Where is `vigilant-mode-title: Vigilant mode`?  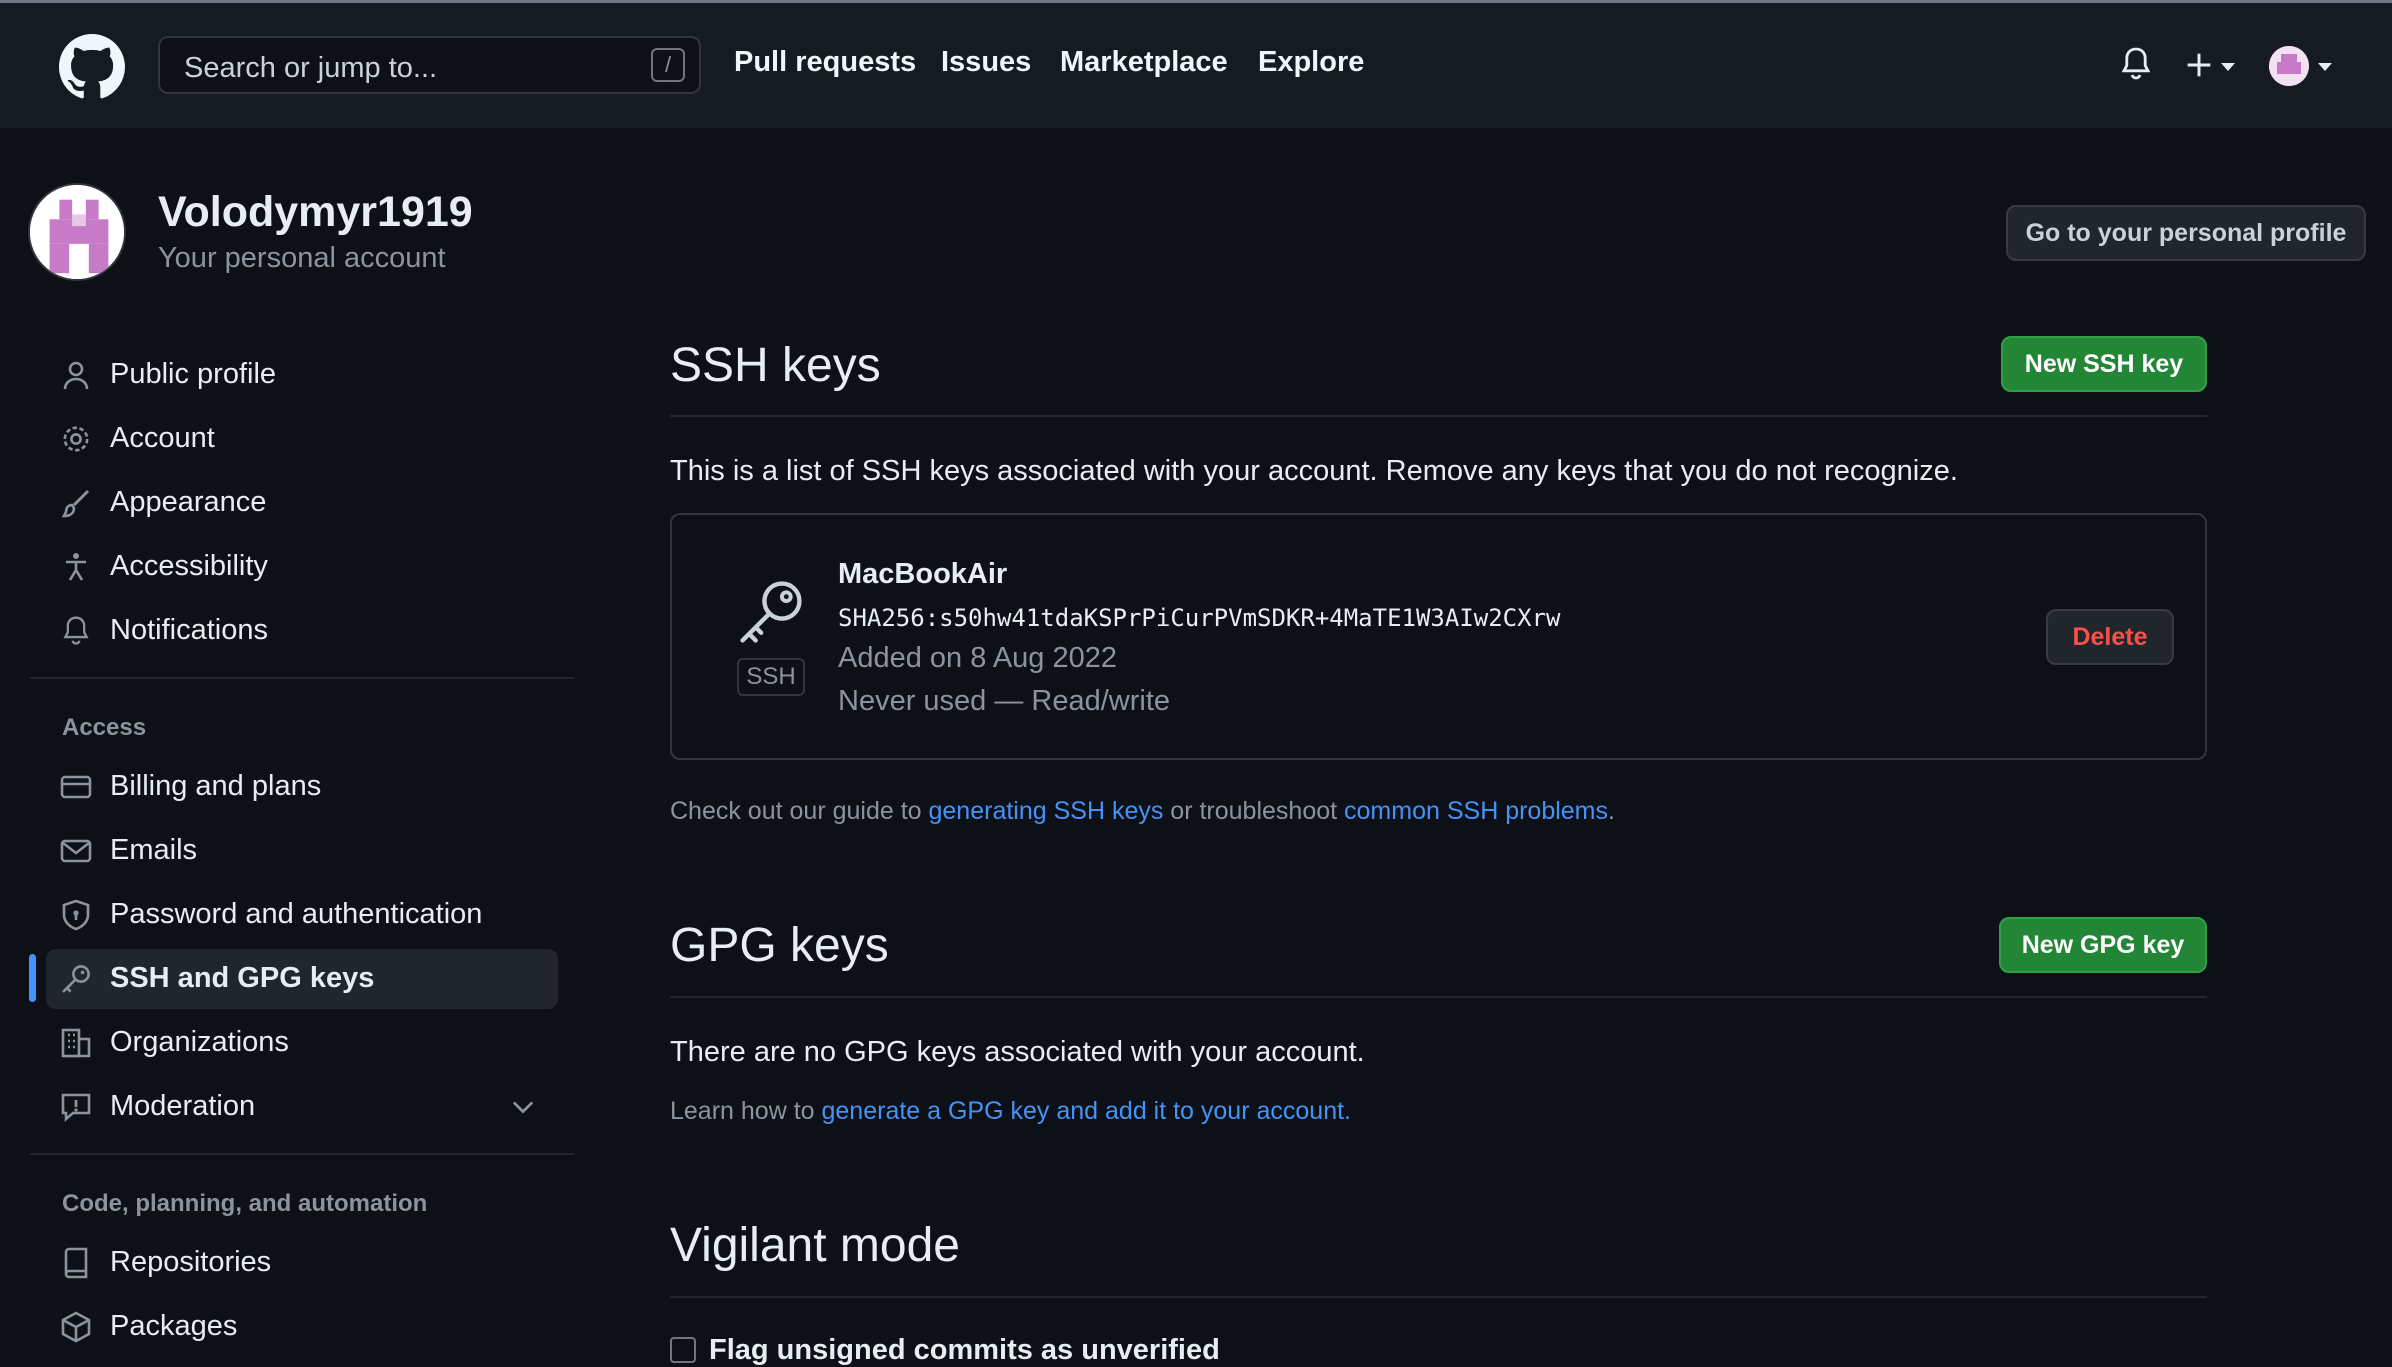 vigilant-mode-title: Vigilant mode is located at coordinates (815, 1245).